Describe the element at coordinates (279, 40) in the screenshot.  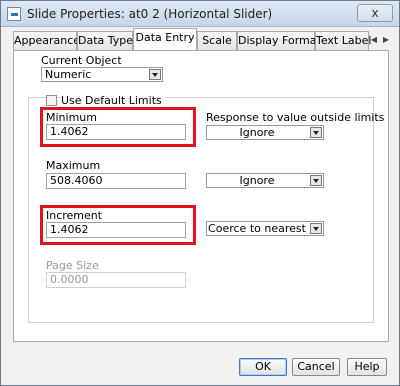
I see `tab-display-format: Display Format` at that location.